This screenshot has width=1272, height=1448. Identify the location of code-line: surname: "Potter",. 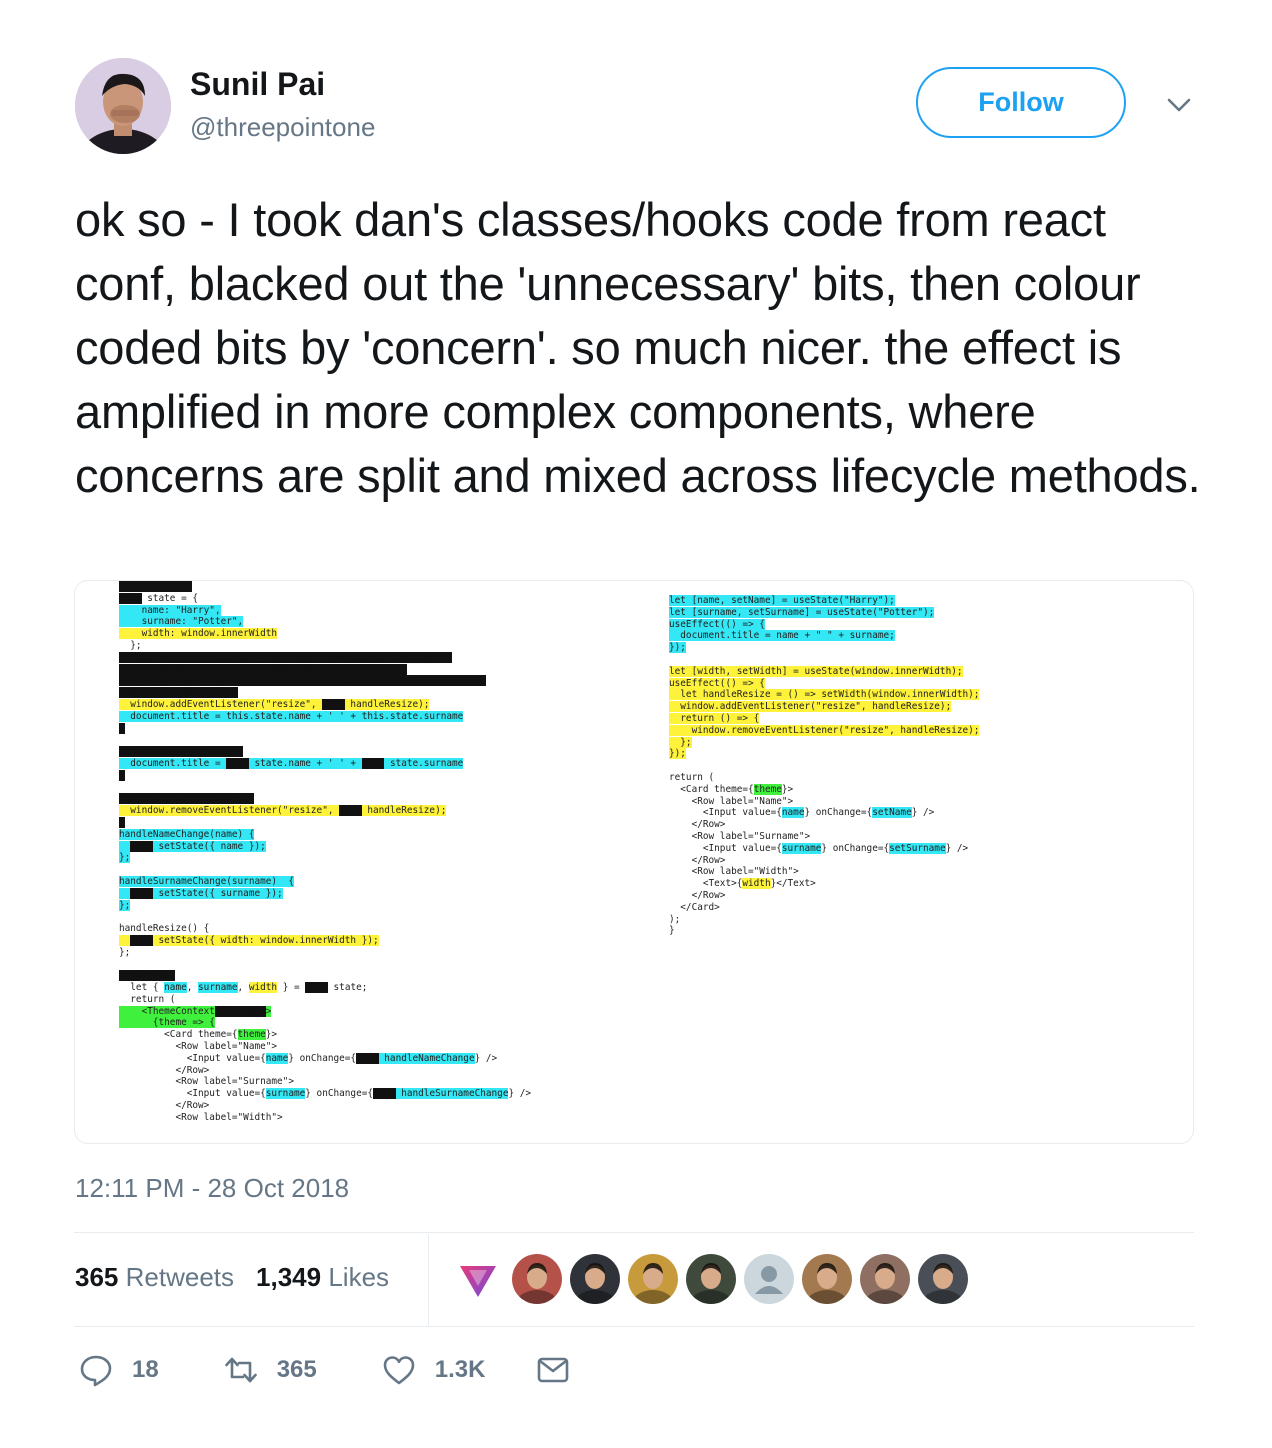
(325, 622).